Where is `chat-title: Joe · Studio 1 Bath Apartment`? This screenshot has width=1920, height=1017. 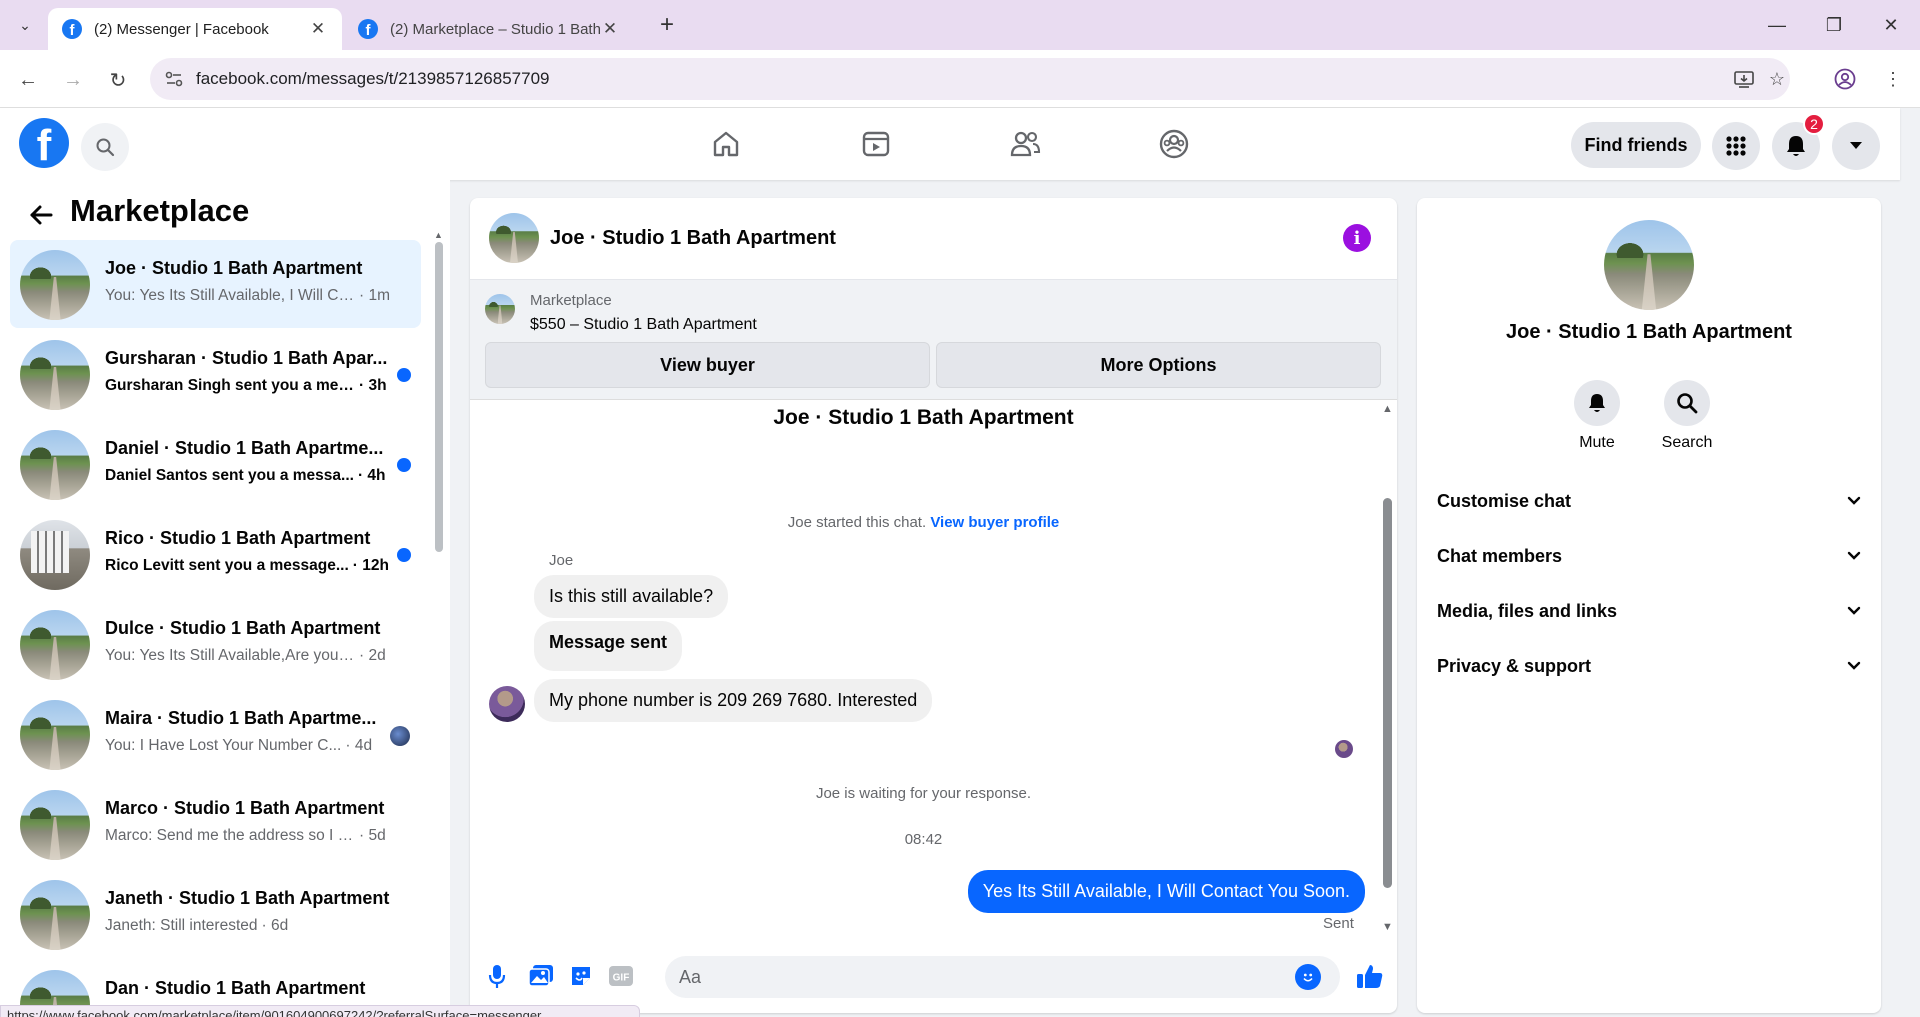
chat-title: Joe · Studio 1 Bath Apartment is located at coordinates (693, 238).